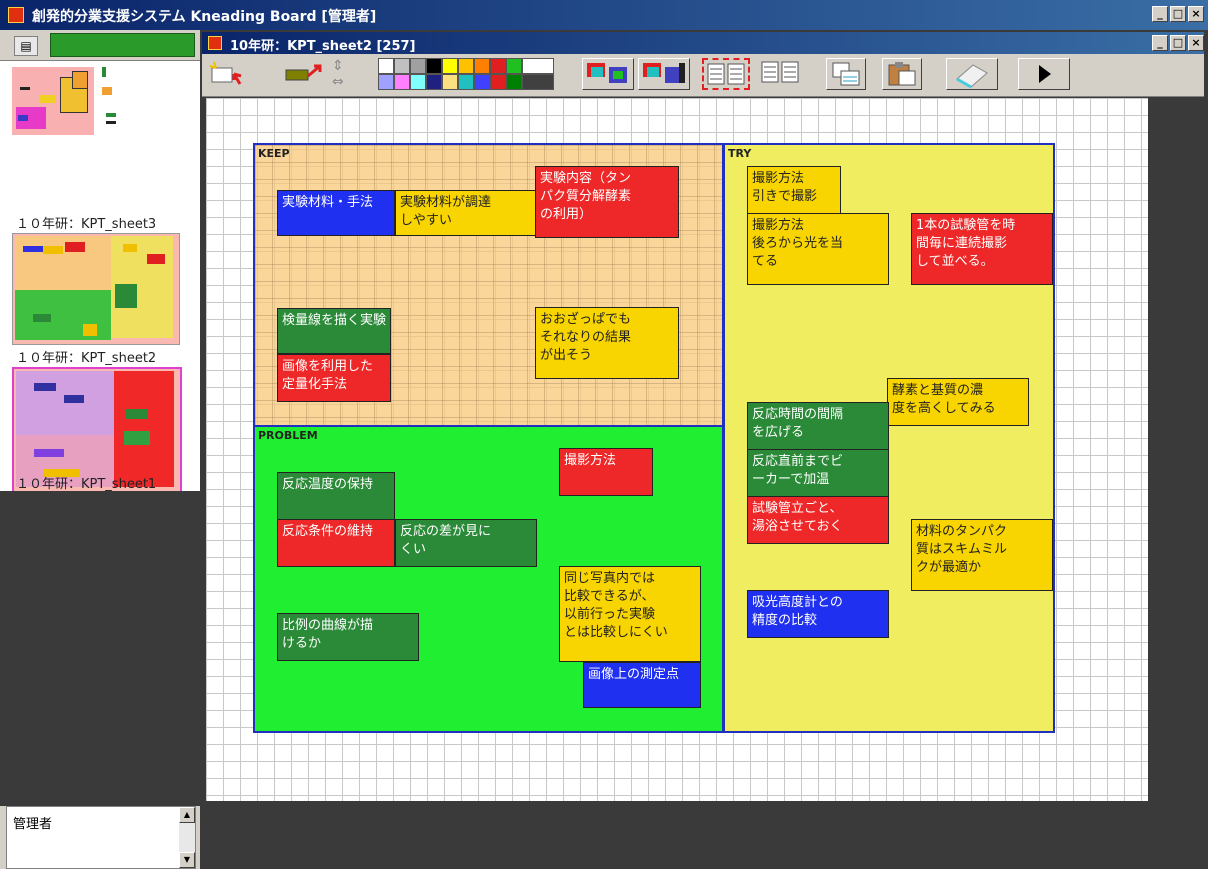 The image size is (1208, 869). I want to click on sheet-window-controls: _ □ ×, so click(1178, 43).